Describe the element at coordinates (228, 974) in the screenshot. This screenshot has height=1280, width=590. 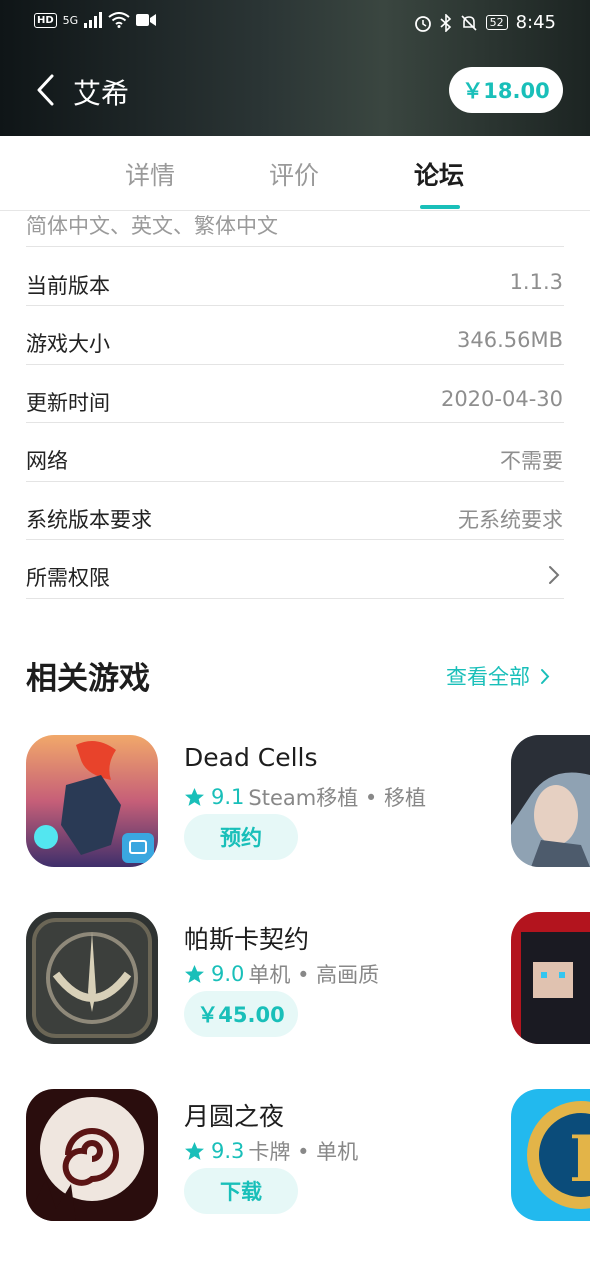
I see `game-score: 9.0` at that location.